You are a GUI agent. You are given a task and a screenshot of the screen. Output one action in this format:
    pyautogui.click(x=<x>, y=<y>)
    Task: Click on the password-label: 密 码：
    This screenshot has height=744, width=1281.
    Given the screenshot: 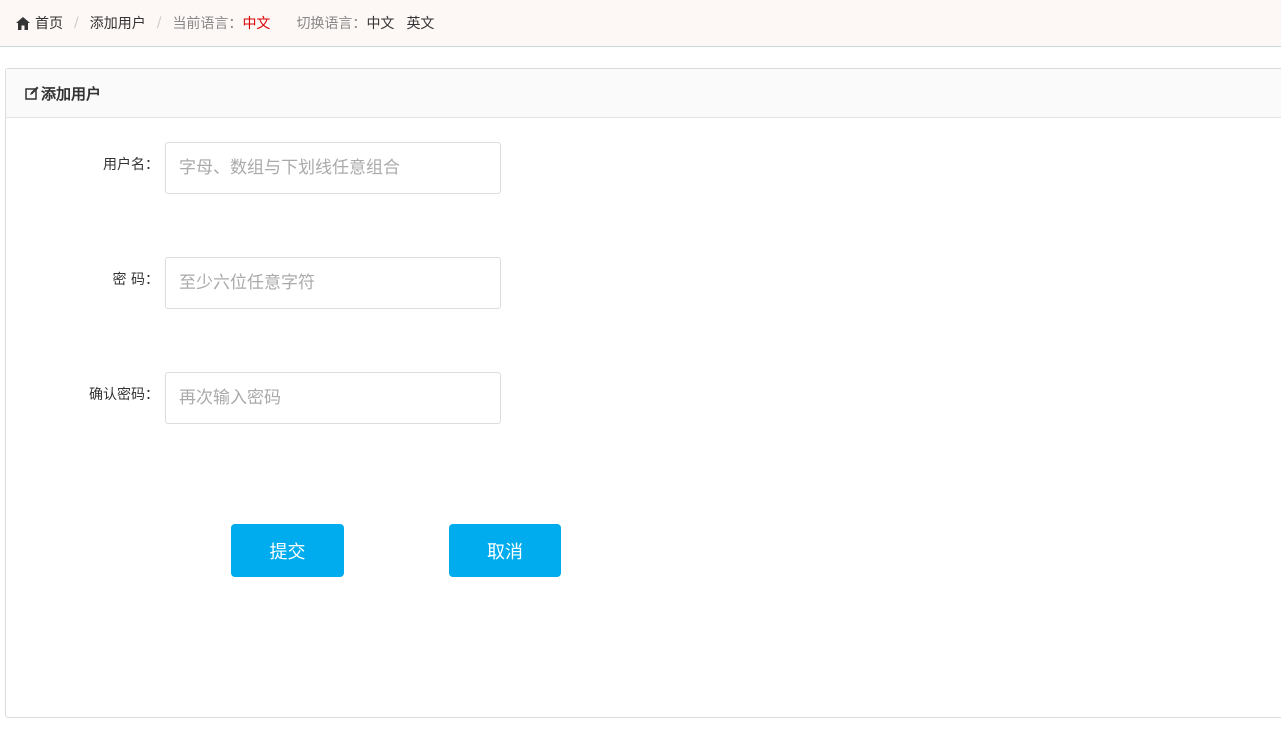 What is the action you would take?
    pyautogui.click(x=135, y=280)
    